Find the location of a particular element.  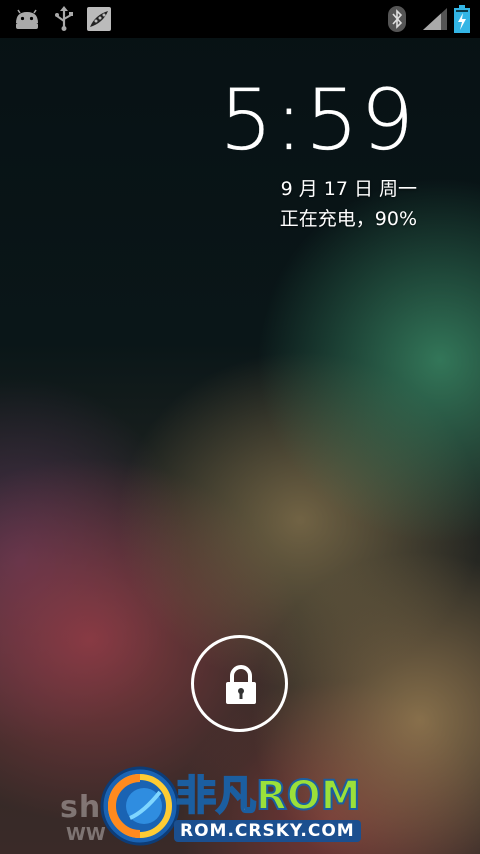

brand-title: 非凡ROM is located at coordinates (268, 796).